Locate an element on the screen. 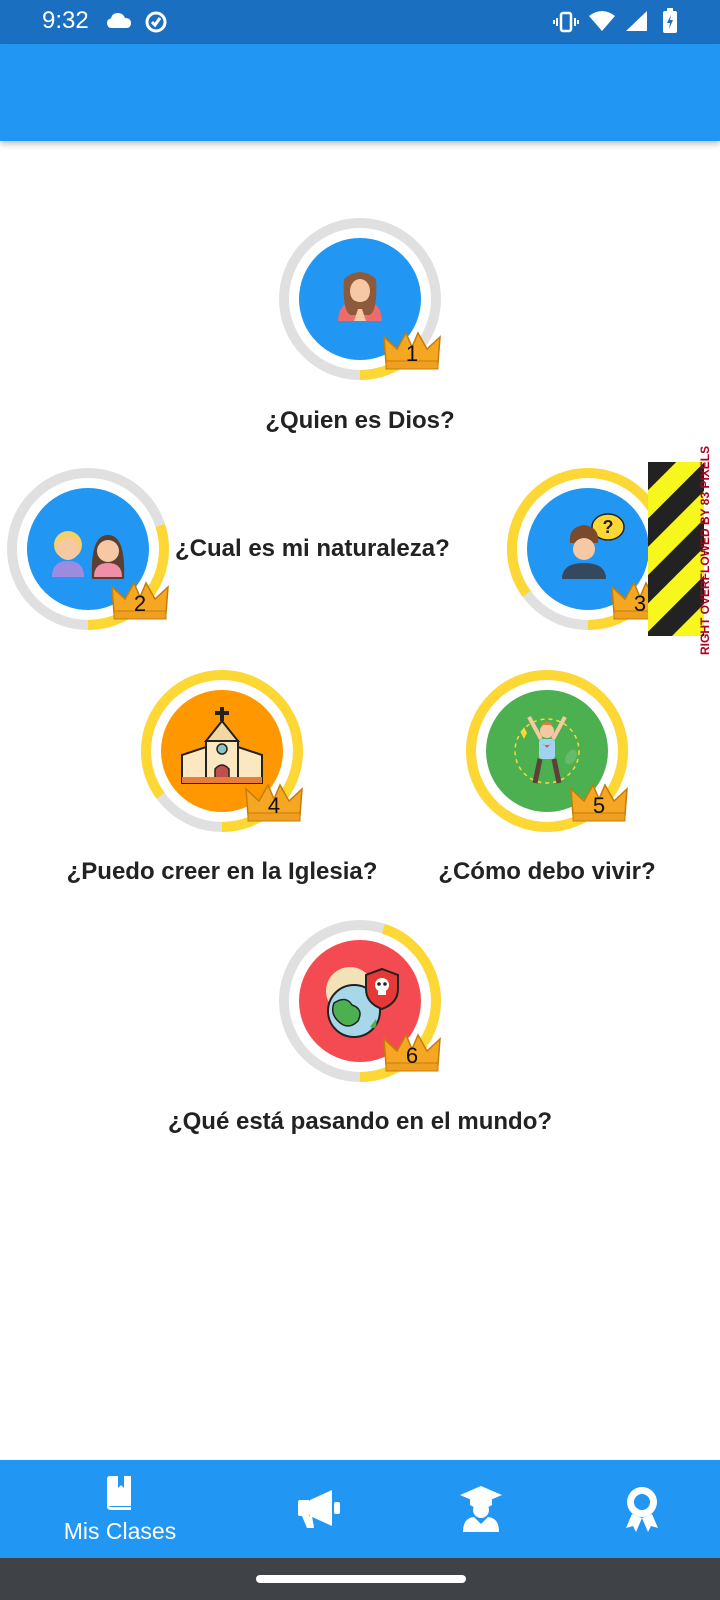  nav-label-mis-clases: Mis Clases is located at coordinates (120, 1531).